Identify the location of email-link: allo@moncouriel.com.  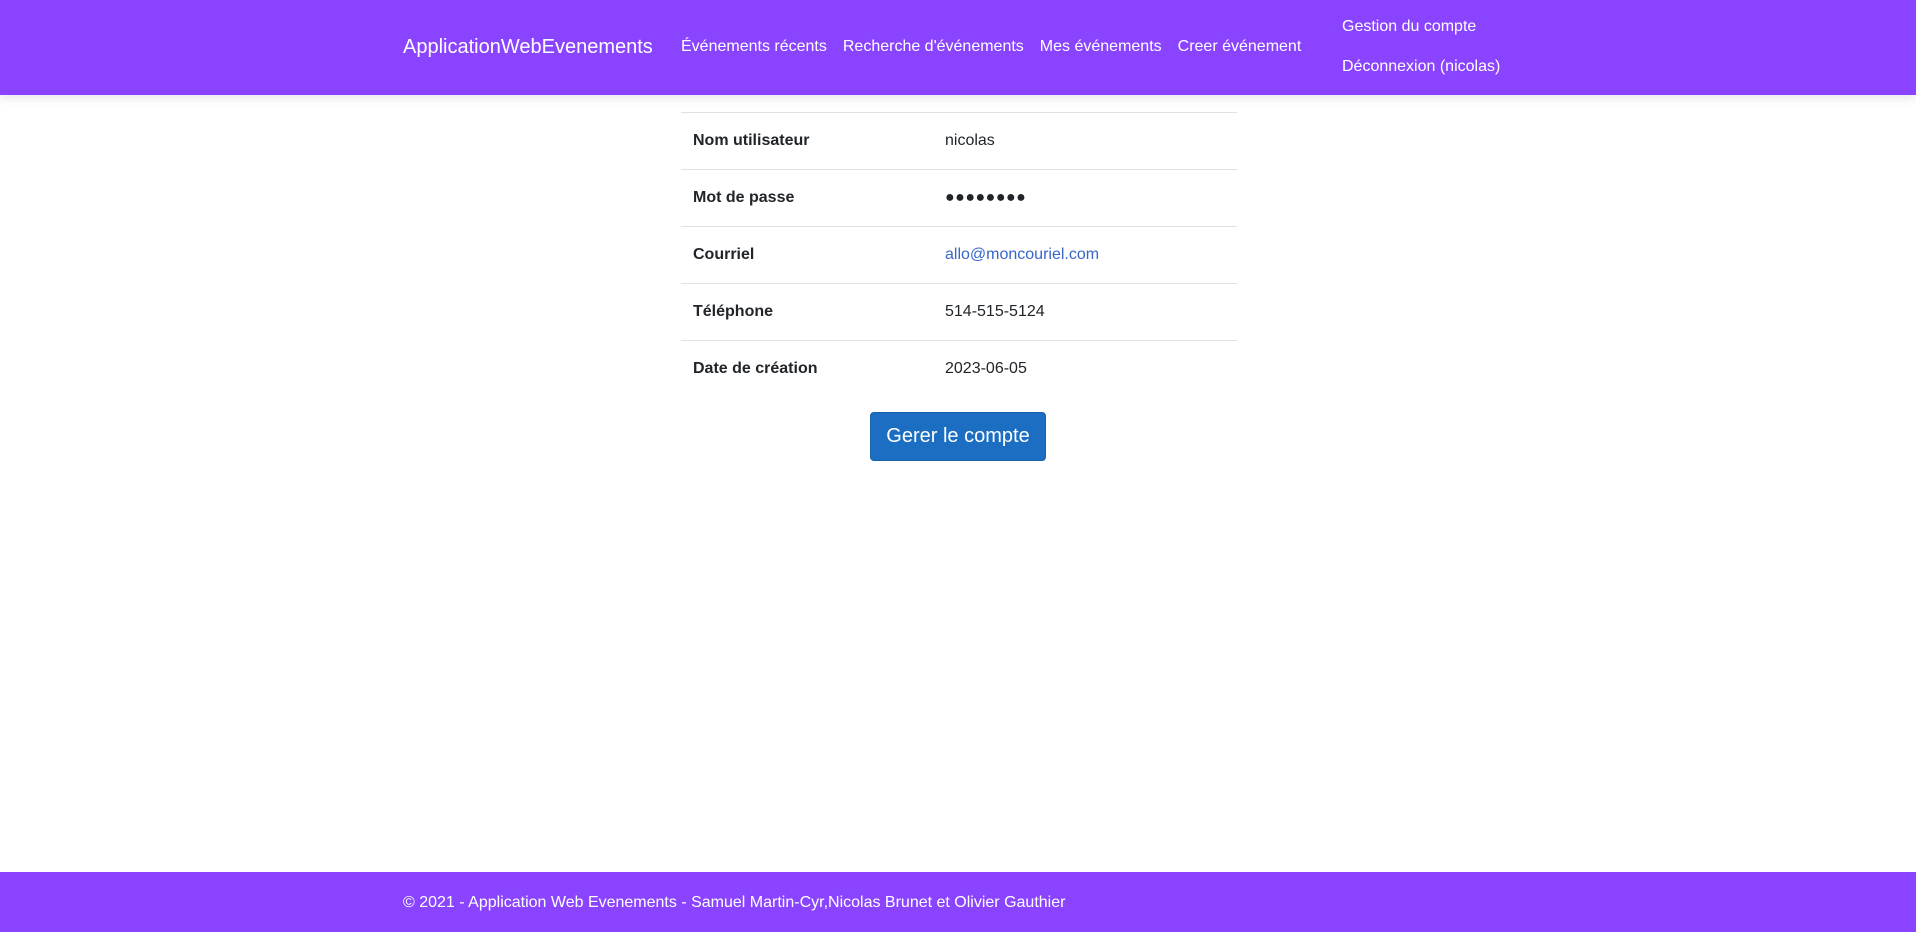
(1022, 254).